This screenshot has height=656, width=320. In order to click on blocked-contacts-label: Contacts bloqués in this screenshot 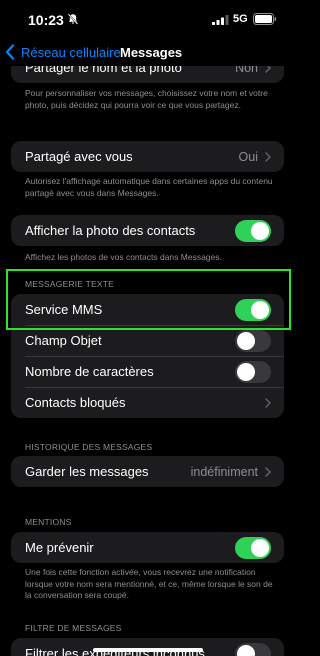, I will do `click(75, 402)`.